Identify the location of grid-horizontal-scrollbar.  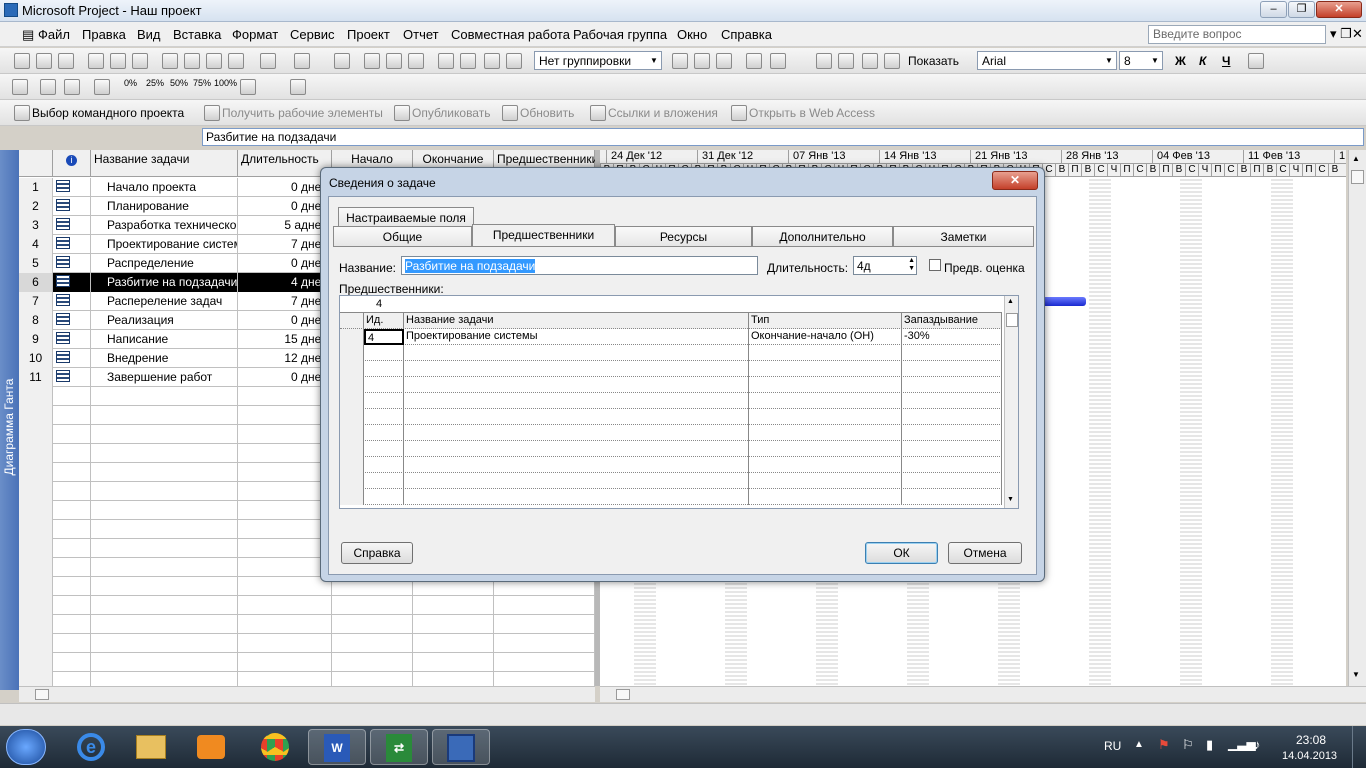
(307, 694).